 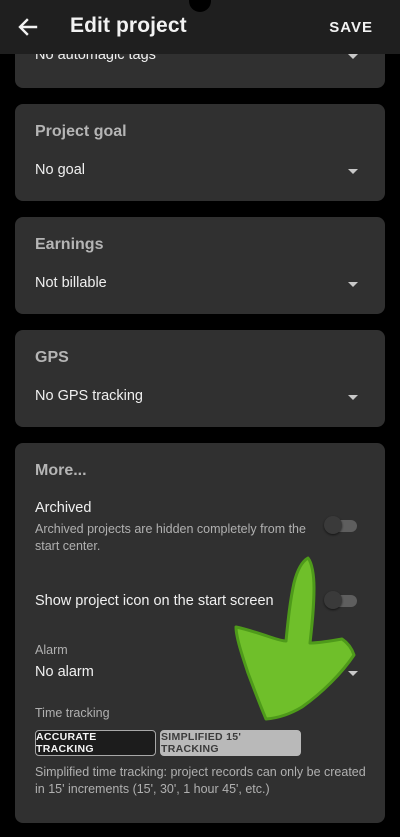 What do you see at coordinates (154, 601) in the screenshot?
I see `show-icon-label: Show project icon on the start screen` at bounding box center [154, 601].